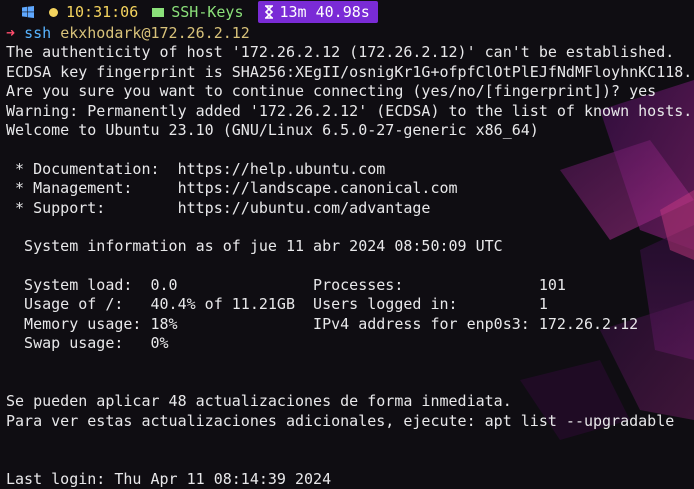 The width and height of the screenshot is (694, 489). I want to click on prompt-time: 10:31:06, so click(102, 12).